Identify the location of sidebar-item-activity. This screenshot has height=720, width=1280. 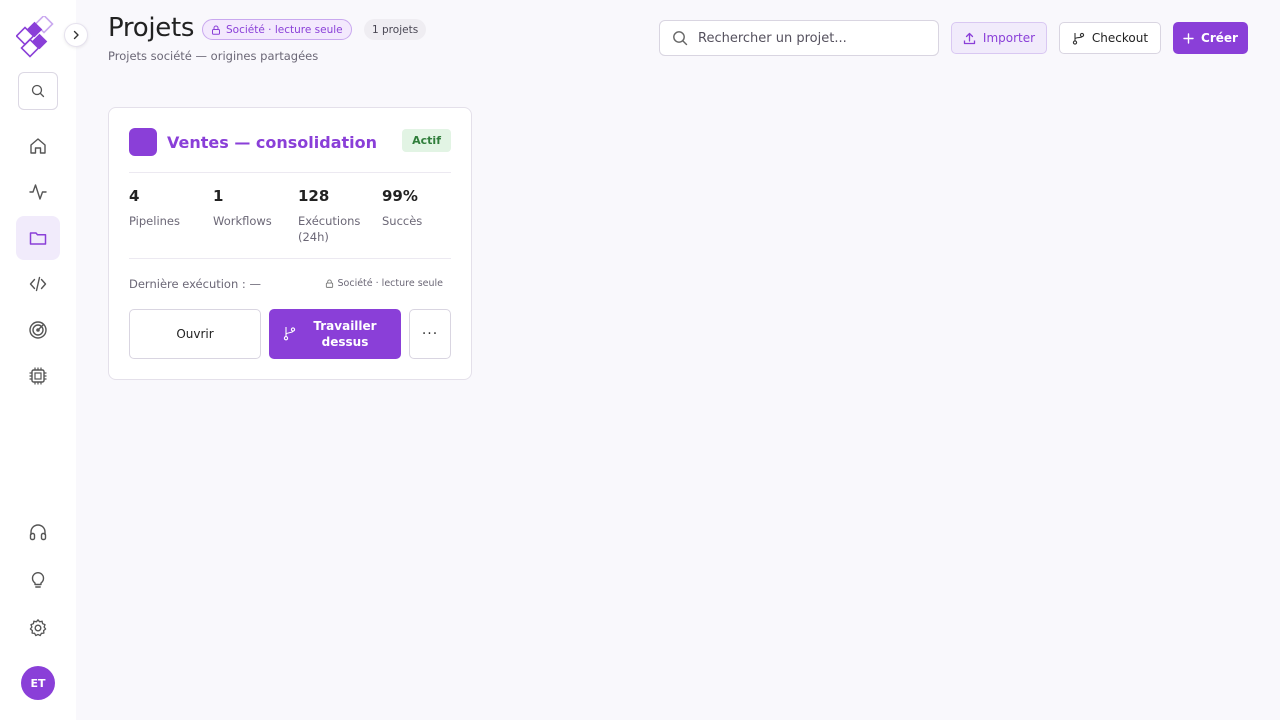
(38, 192).